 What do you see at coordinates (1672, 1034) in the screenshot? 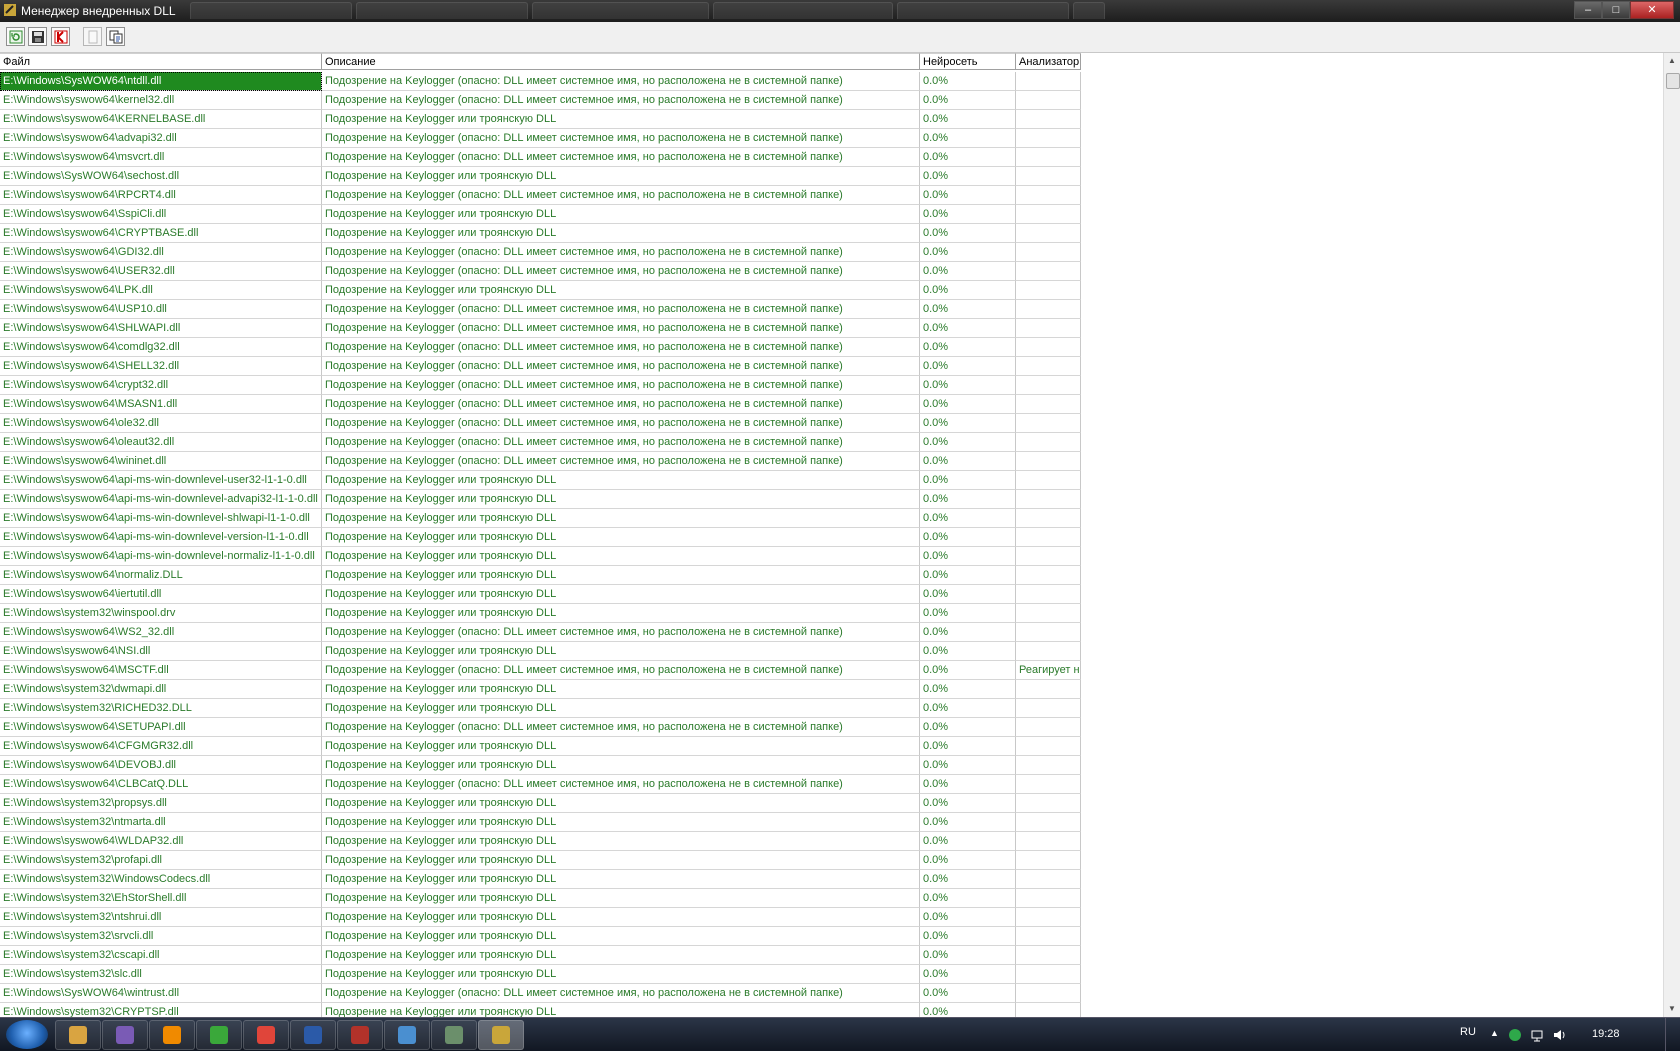
I see `show-desktop-button` at bounding box center [1672, 1034].